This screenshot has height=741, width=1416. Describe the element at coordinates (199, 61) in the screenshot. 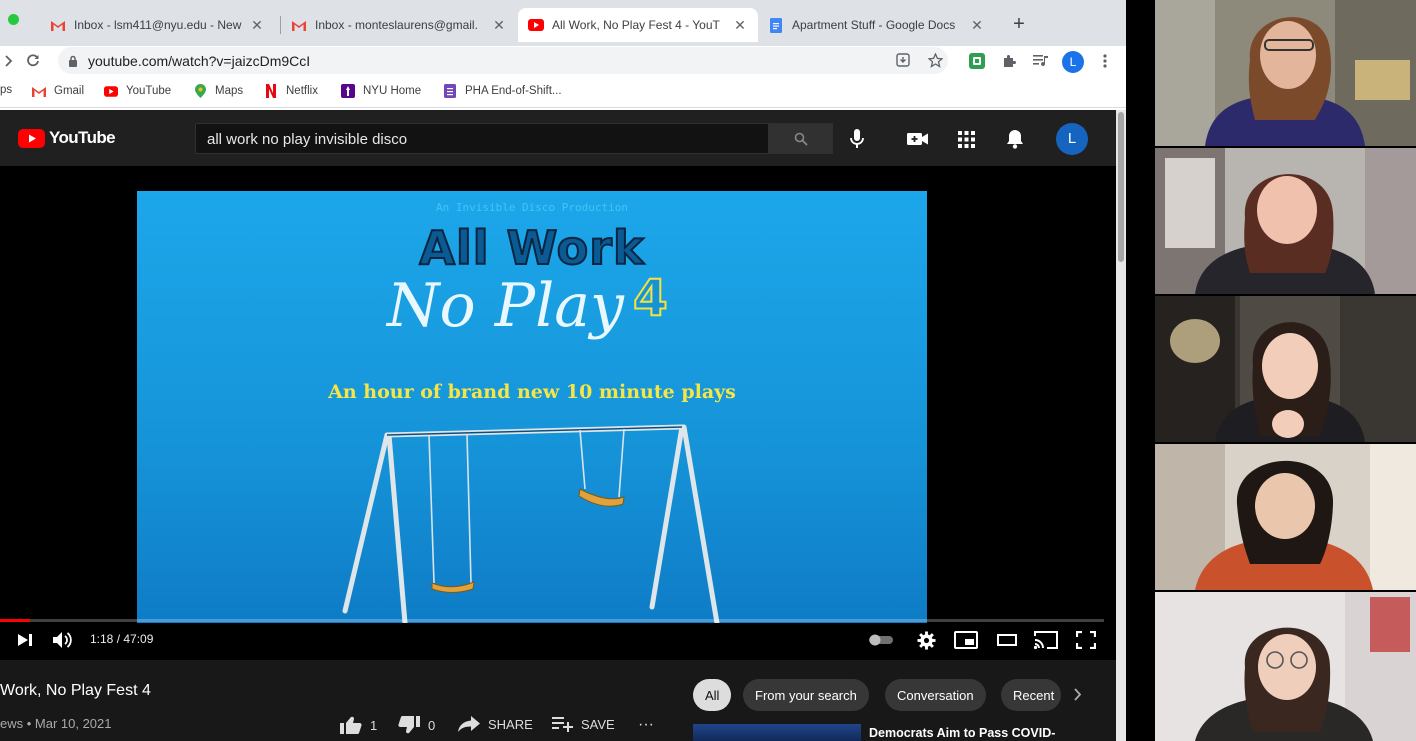

I see `url-text: youtube.com/watch?v=jaizcDm9CcI` at that location.